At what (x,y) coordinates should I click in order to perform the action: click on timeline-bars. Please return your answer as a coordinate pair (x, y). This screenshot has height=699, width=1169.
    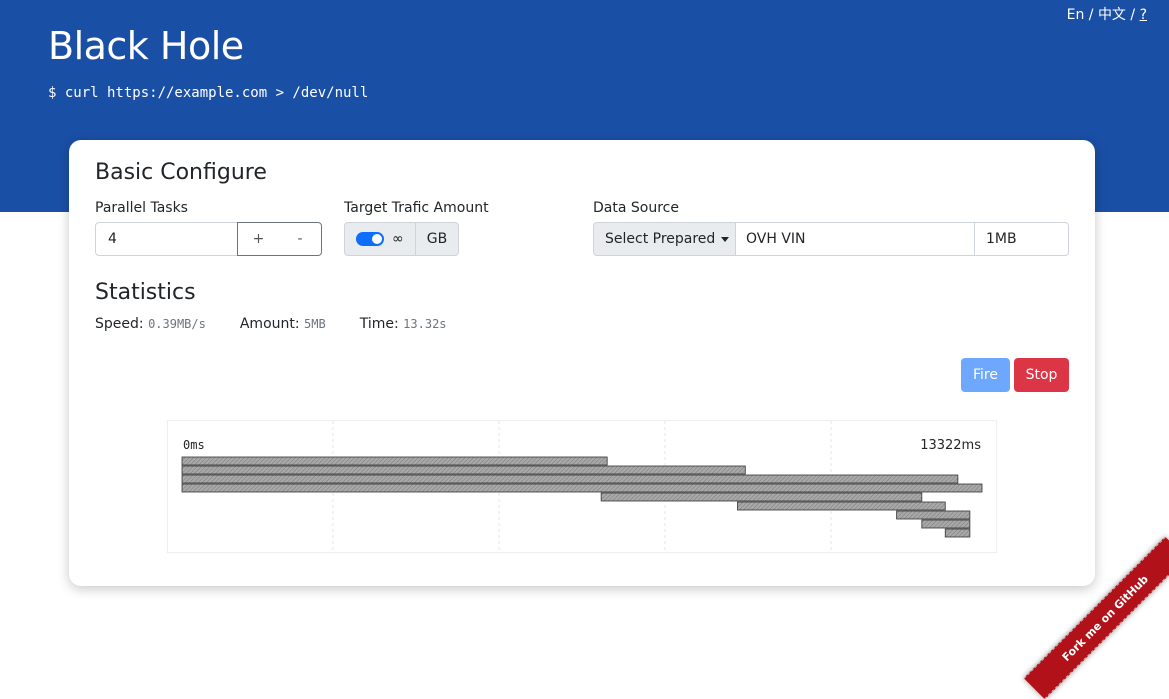
    Looking at the image, I should click on (582, 497).